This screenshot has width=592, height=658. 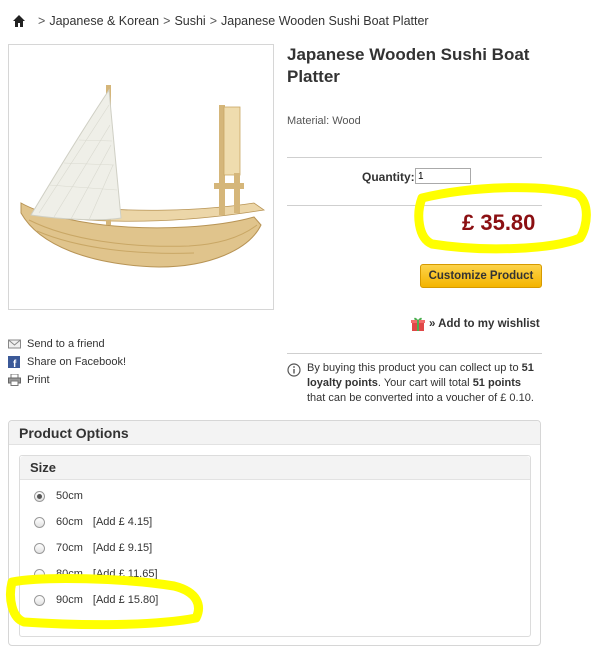 I want to click on wishlist-label: » Add to my wishlist, so click(x=484, y=324).